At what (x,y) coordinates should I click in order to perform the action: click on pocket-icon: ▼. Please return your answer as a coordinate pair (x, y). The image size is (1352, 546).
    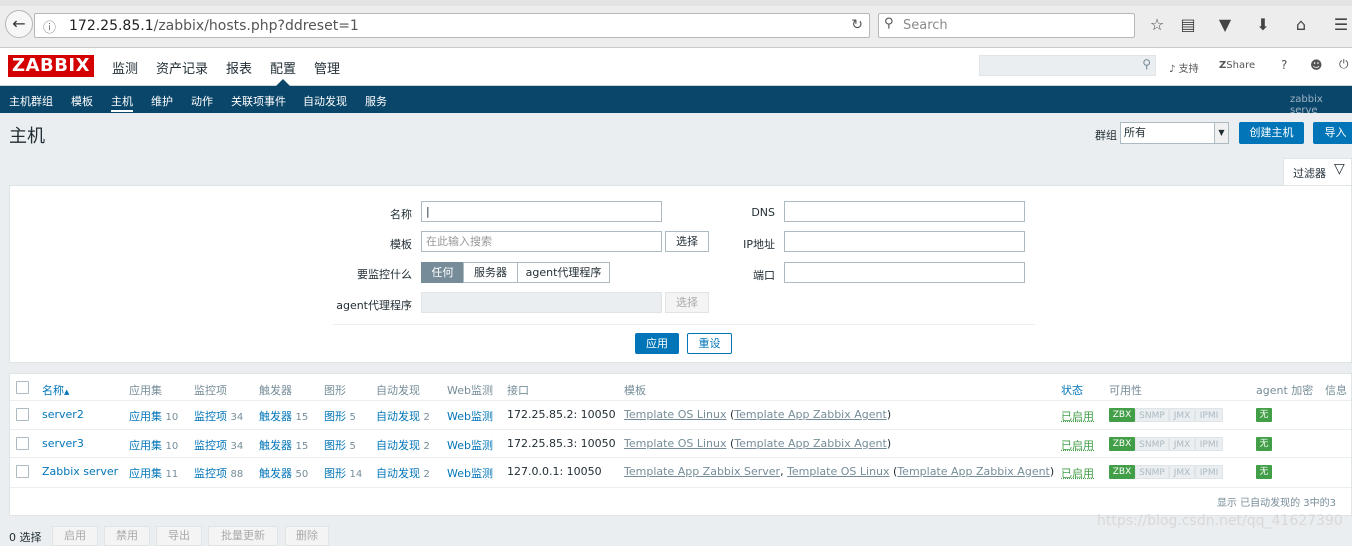
    Looking at the image, I should click on (1225, 25).